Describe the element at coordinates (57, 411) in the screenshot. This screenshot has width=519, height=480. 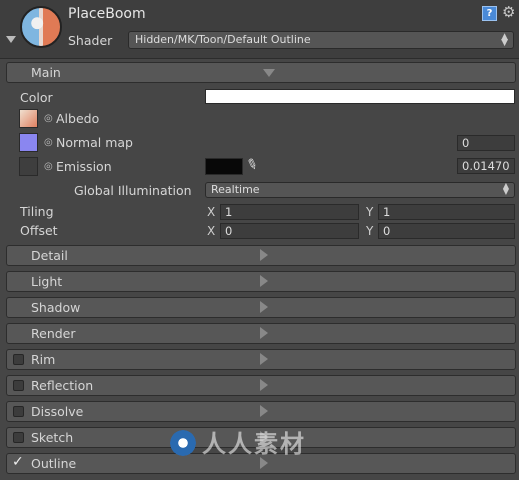
I see `section-label: Dissolve` at that location.